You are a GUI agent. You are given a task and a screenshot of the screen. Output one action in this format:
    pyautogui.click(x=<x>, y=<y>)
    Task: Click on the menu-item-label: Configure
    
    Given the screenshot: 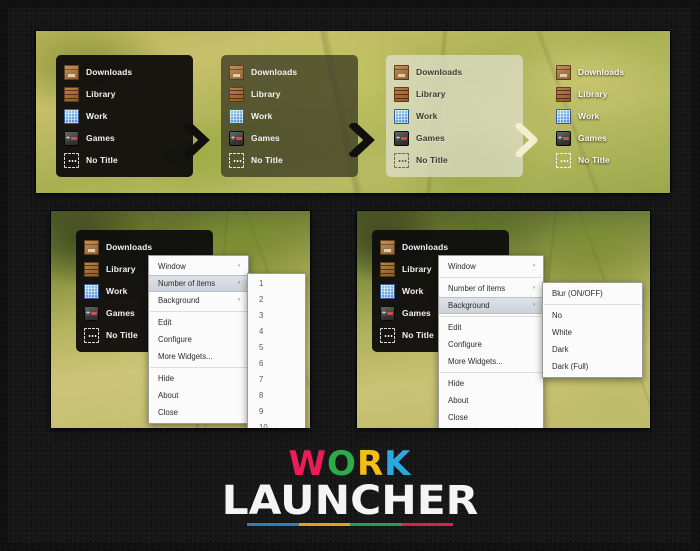 What is the action you would take?
    pyautogui.click(x=465, y=344)
    